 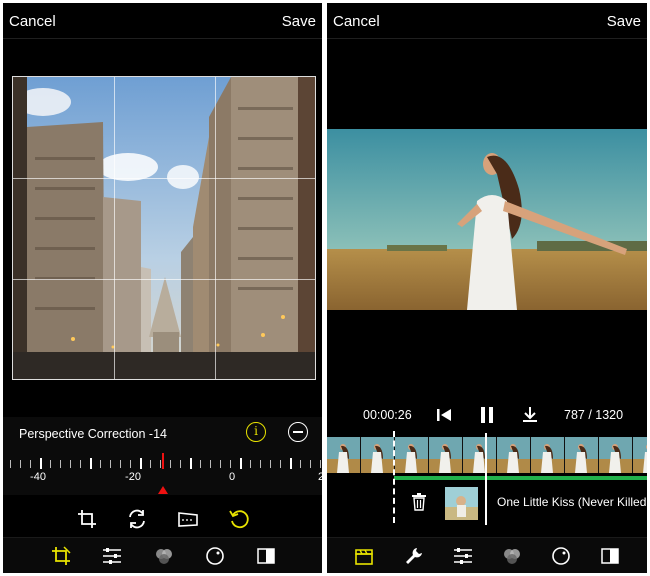 I want to click on audio-bar, so click(x=520, y=478).